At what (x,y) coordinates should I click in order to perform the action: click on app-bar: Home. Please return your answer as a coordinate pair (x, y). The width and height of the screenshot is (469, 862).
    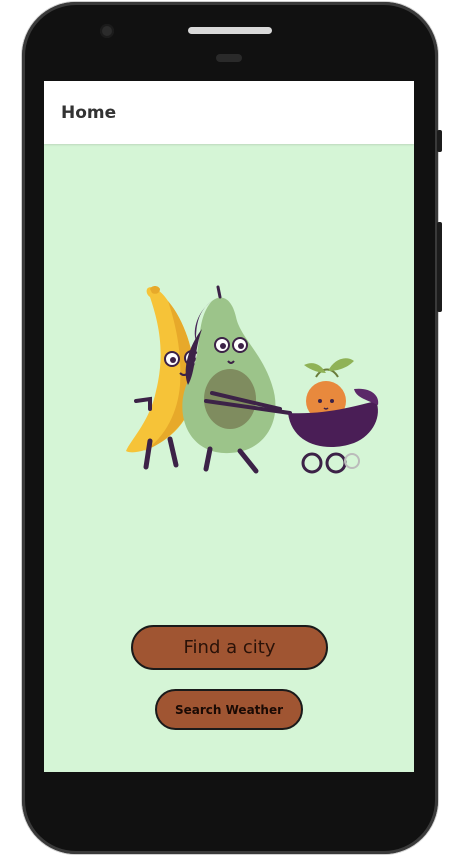
    Looking at the image, I should click on (229, 112).